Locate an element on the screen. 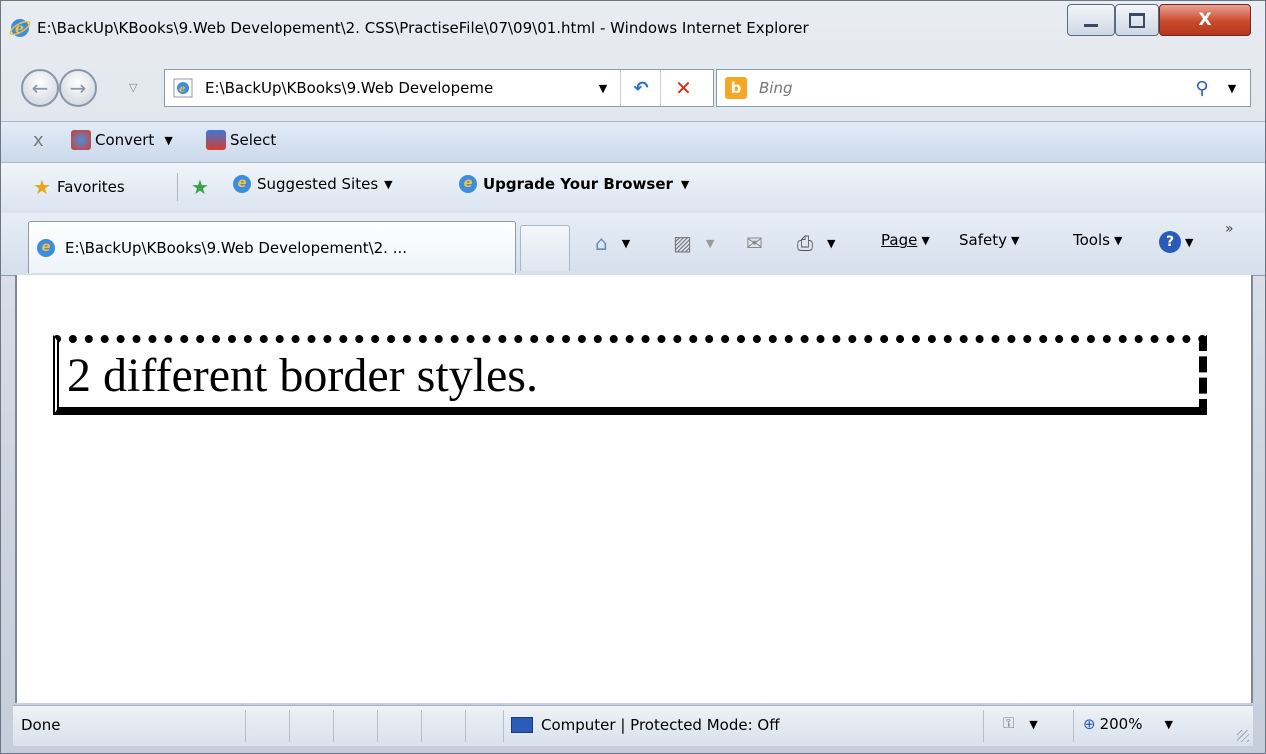 Image resolution: width=1266 pixels, height=754 pixels. close-icon: X is located at coordinates (1205, 20).